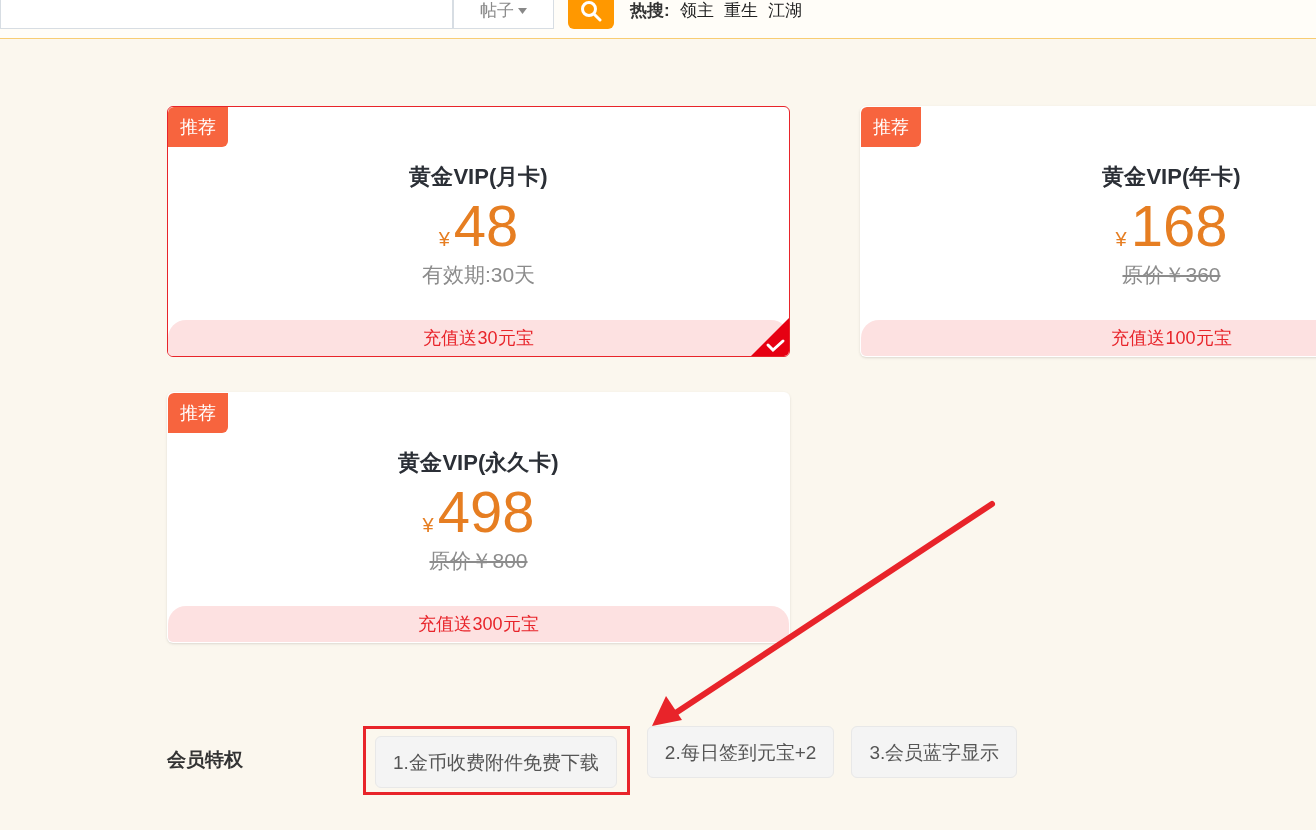 This screenshot has width=1316, height=830. Describe the element at coordinates (478, 561) in the screenshot. I see `original-price: 原价￥800` at that location.